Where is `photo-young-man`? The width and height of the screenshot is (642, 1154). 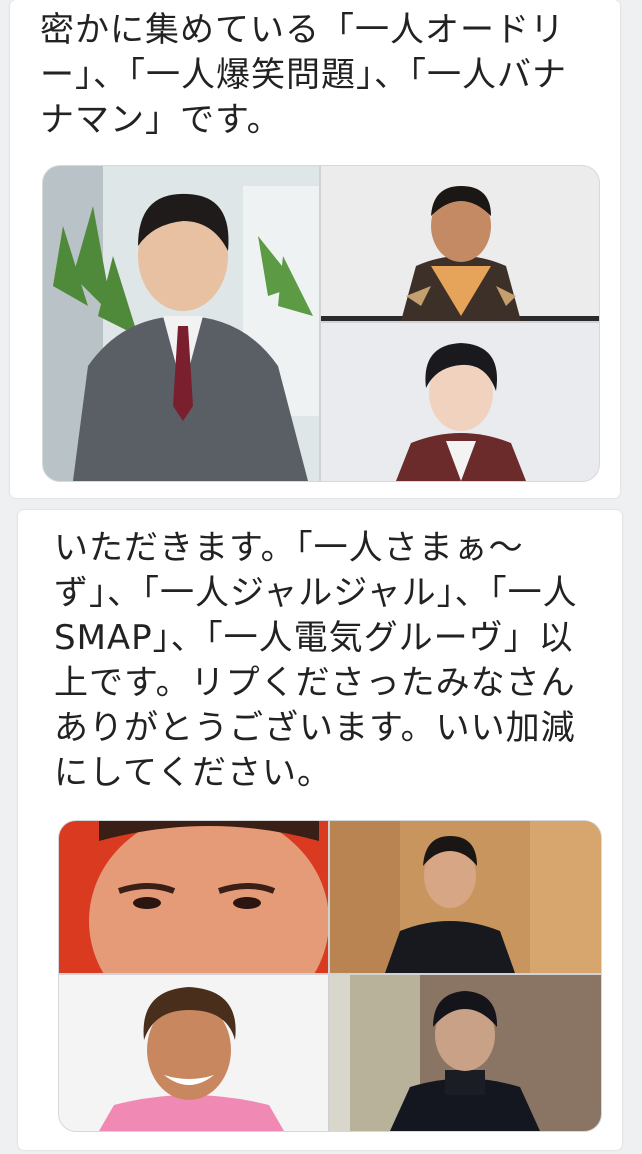
photo-young-man is located at coordinates (460, 402).